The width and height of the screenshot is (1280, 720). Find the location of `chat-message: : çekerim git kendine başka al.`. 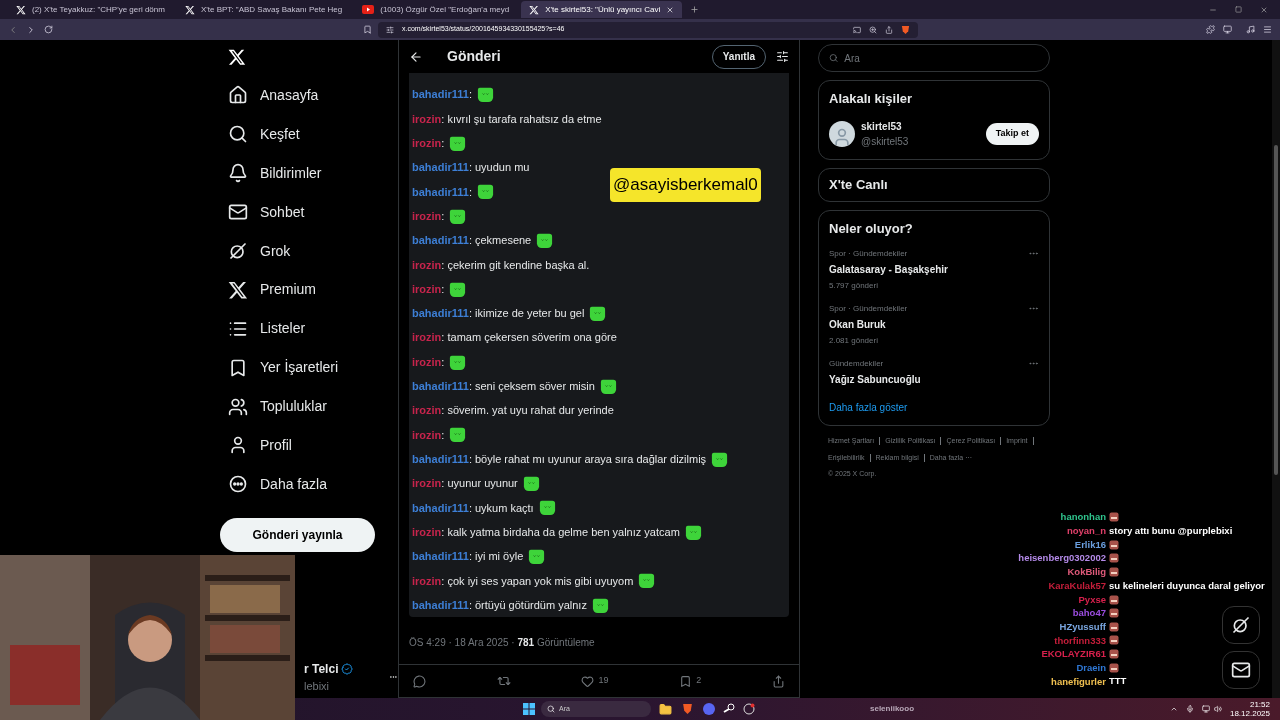

chat-message: : çekerim git kendine başka al. is located at coordinates (515, 265).